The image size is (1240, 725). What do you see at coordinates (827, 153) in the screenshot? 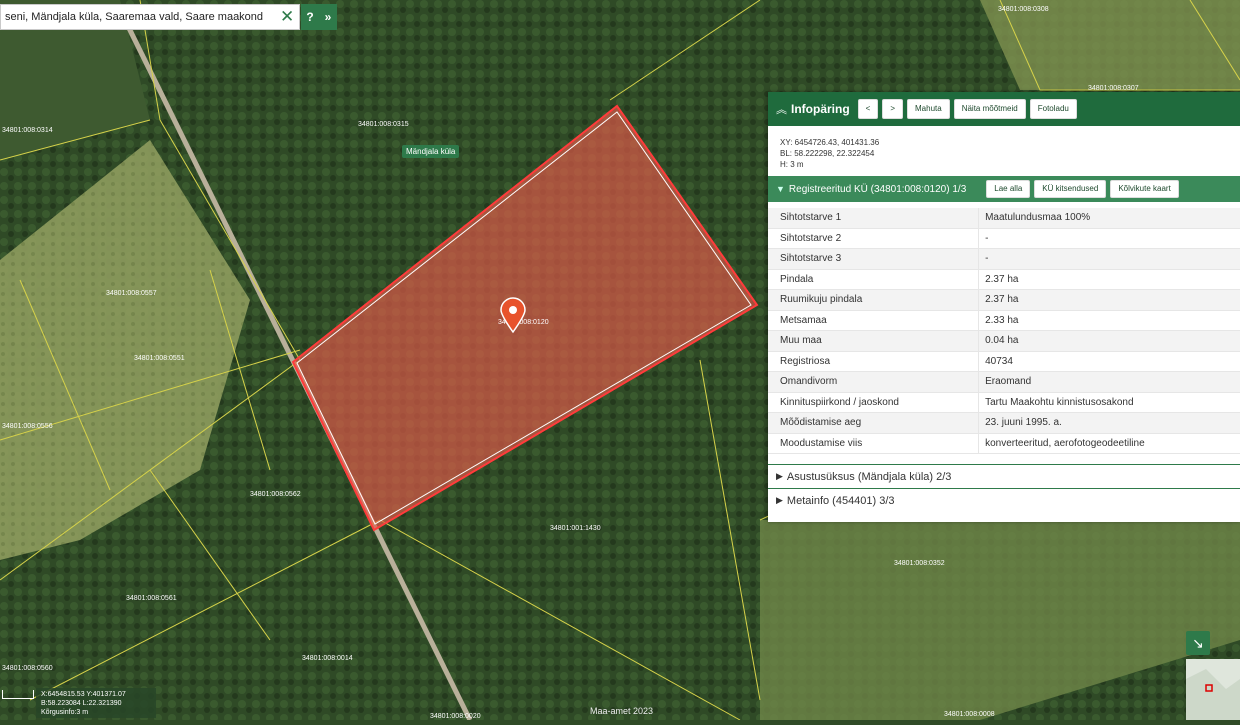
I see `bl-coordinate: BL: 58.222298, 22.322454` at bounding box center [827, 153].